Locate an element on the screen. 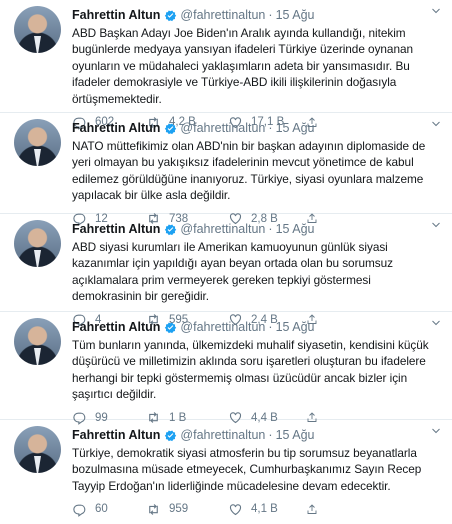 Image resolution: width=452 pixels, height=524 pixels. tweet-actions: 60 959 4,1 B is located at coordinates (257, 509).